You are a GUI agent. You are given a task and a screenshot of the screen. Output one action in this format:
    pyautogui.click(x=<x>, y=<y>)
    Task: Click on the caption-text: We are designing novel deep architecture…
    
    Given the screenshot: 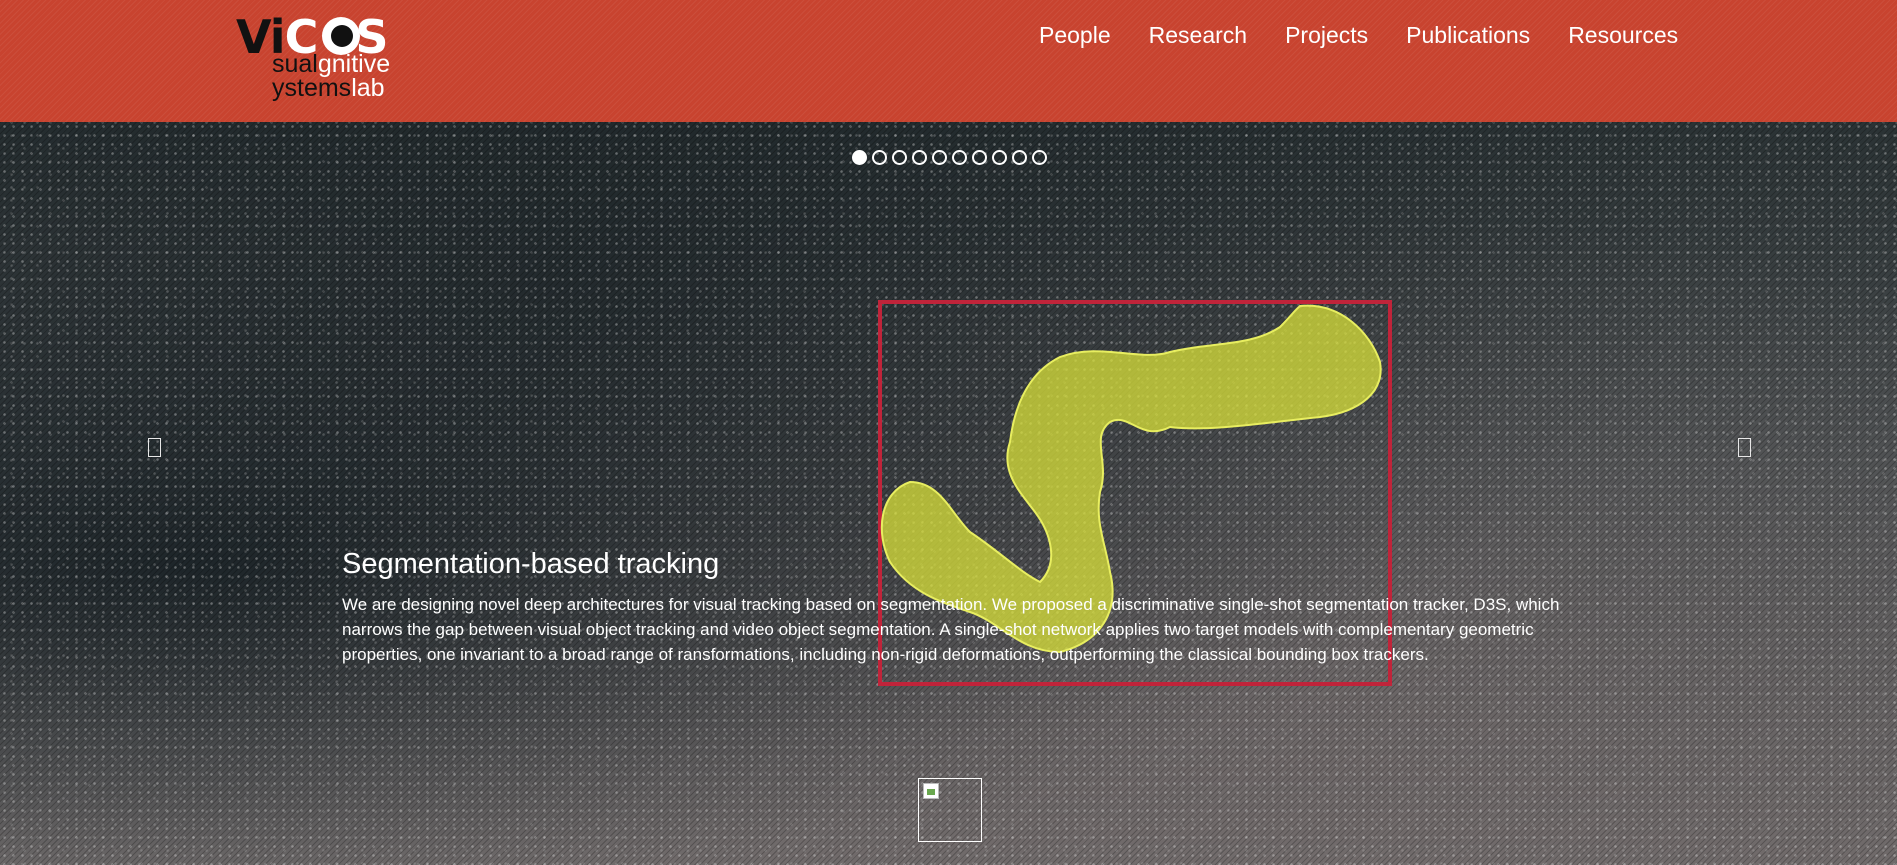 What is the action you would take?
    pyautogui.click(x=951, y=629)
    